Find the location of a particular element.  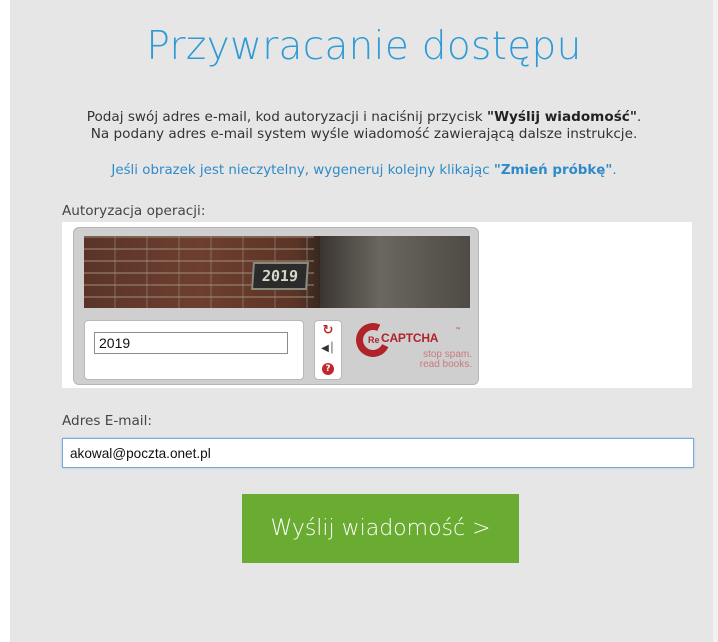

send-message-button: Wyślij wiadomość > is located at coordinates (380, 528).